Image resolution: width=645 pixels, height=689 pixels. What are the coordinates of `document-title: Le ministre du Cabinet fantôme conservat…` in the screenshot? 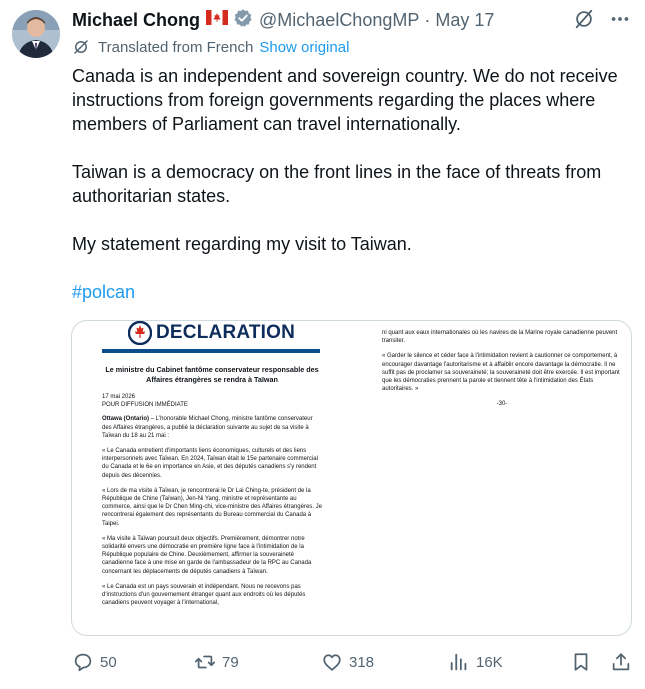 It's located at (212, 374).